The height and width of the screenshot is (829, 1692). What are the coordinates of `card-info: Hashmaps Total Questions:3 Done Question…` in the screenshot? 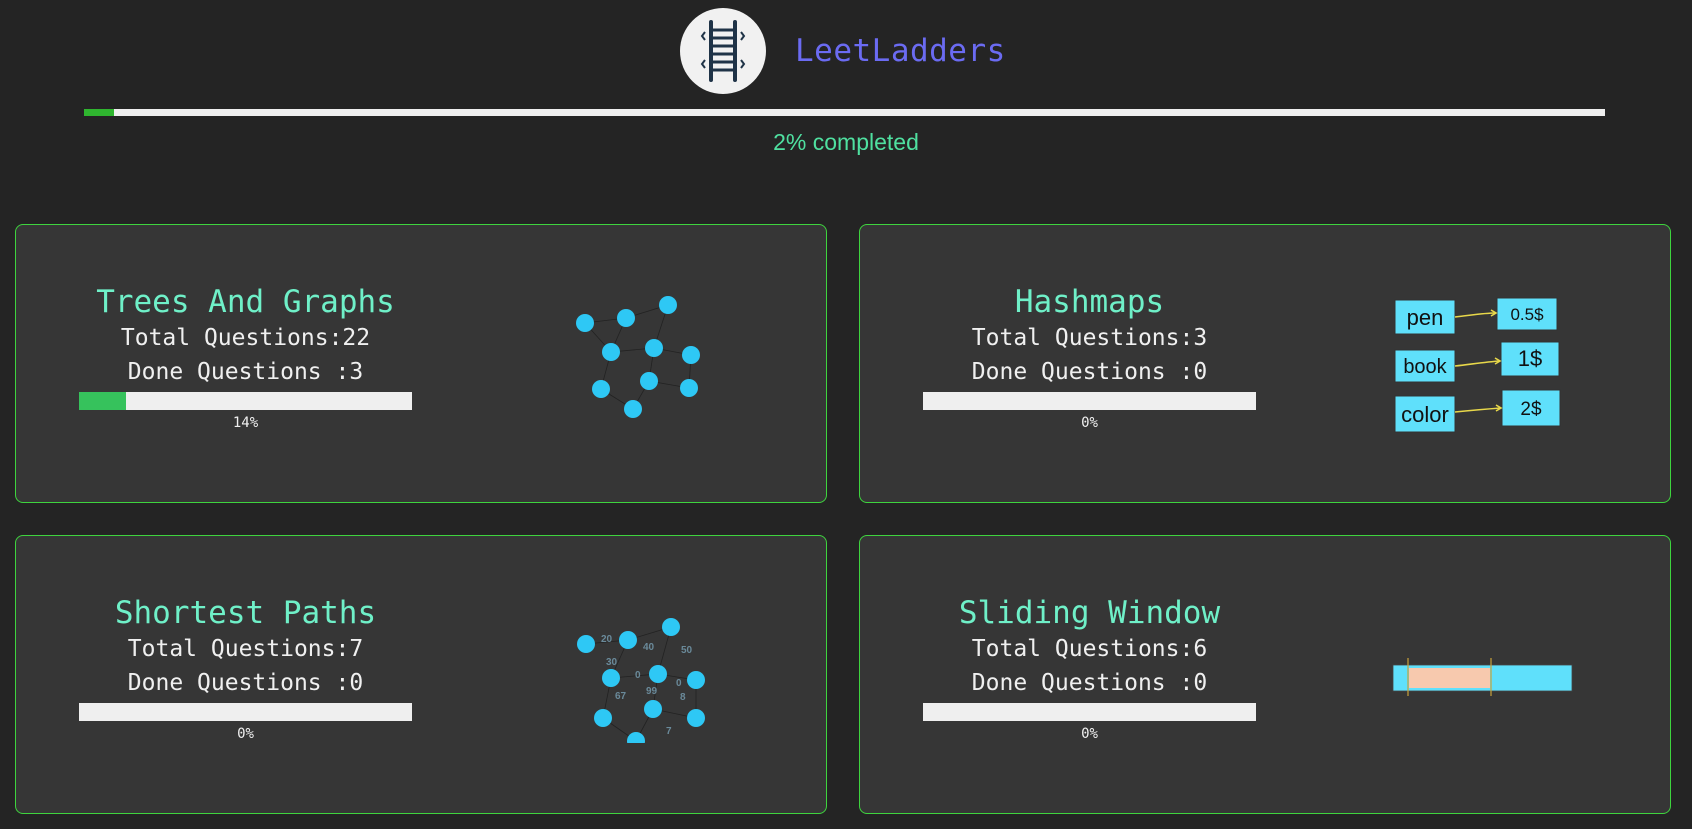 It's located at (1089, 358).